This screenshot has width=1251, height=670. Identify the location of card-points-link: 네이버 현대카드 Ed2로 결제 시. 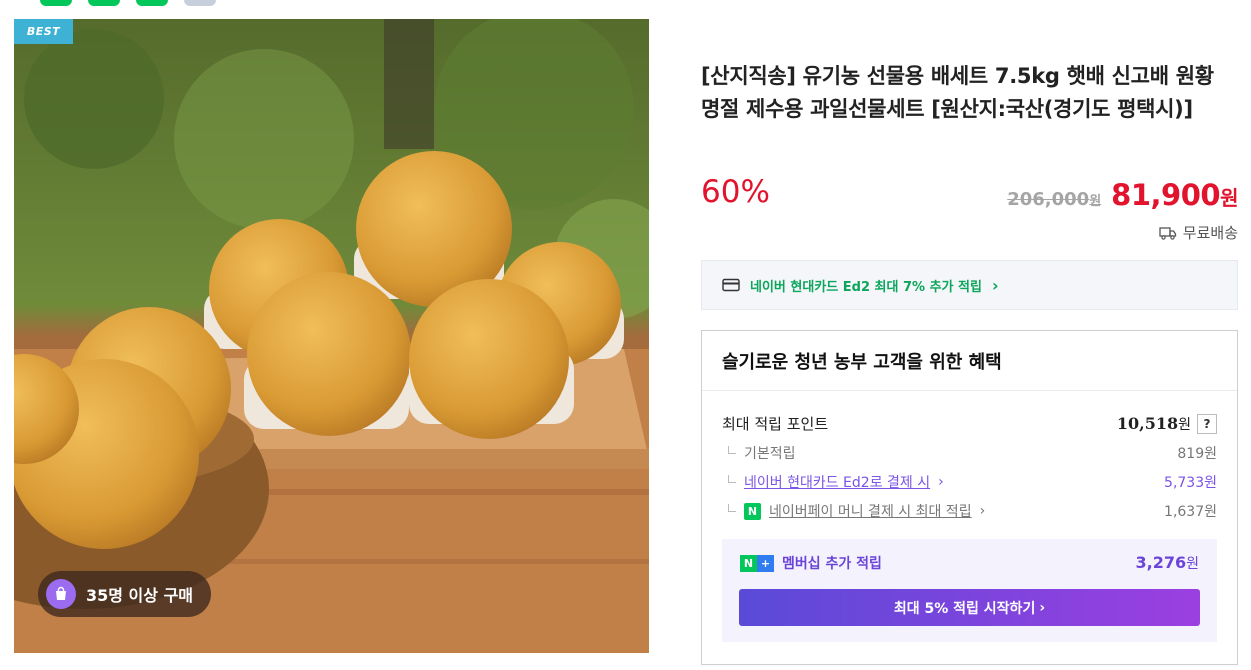
(837, 482).